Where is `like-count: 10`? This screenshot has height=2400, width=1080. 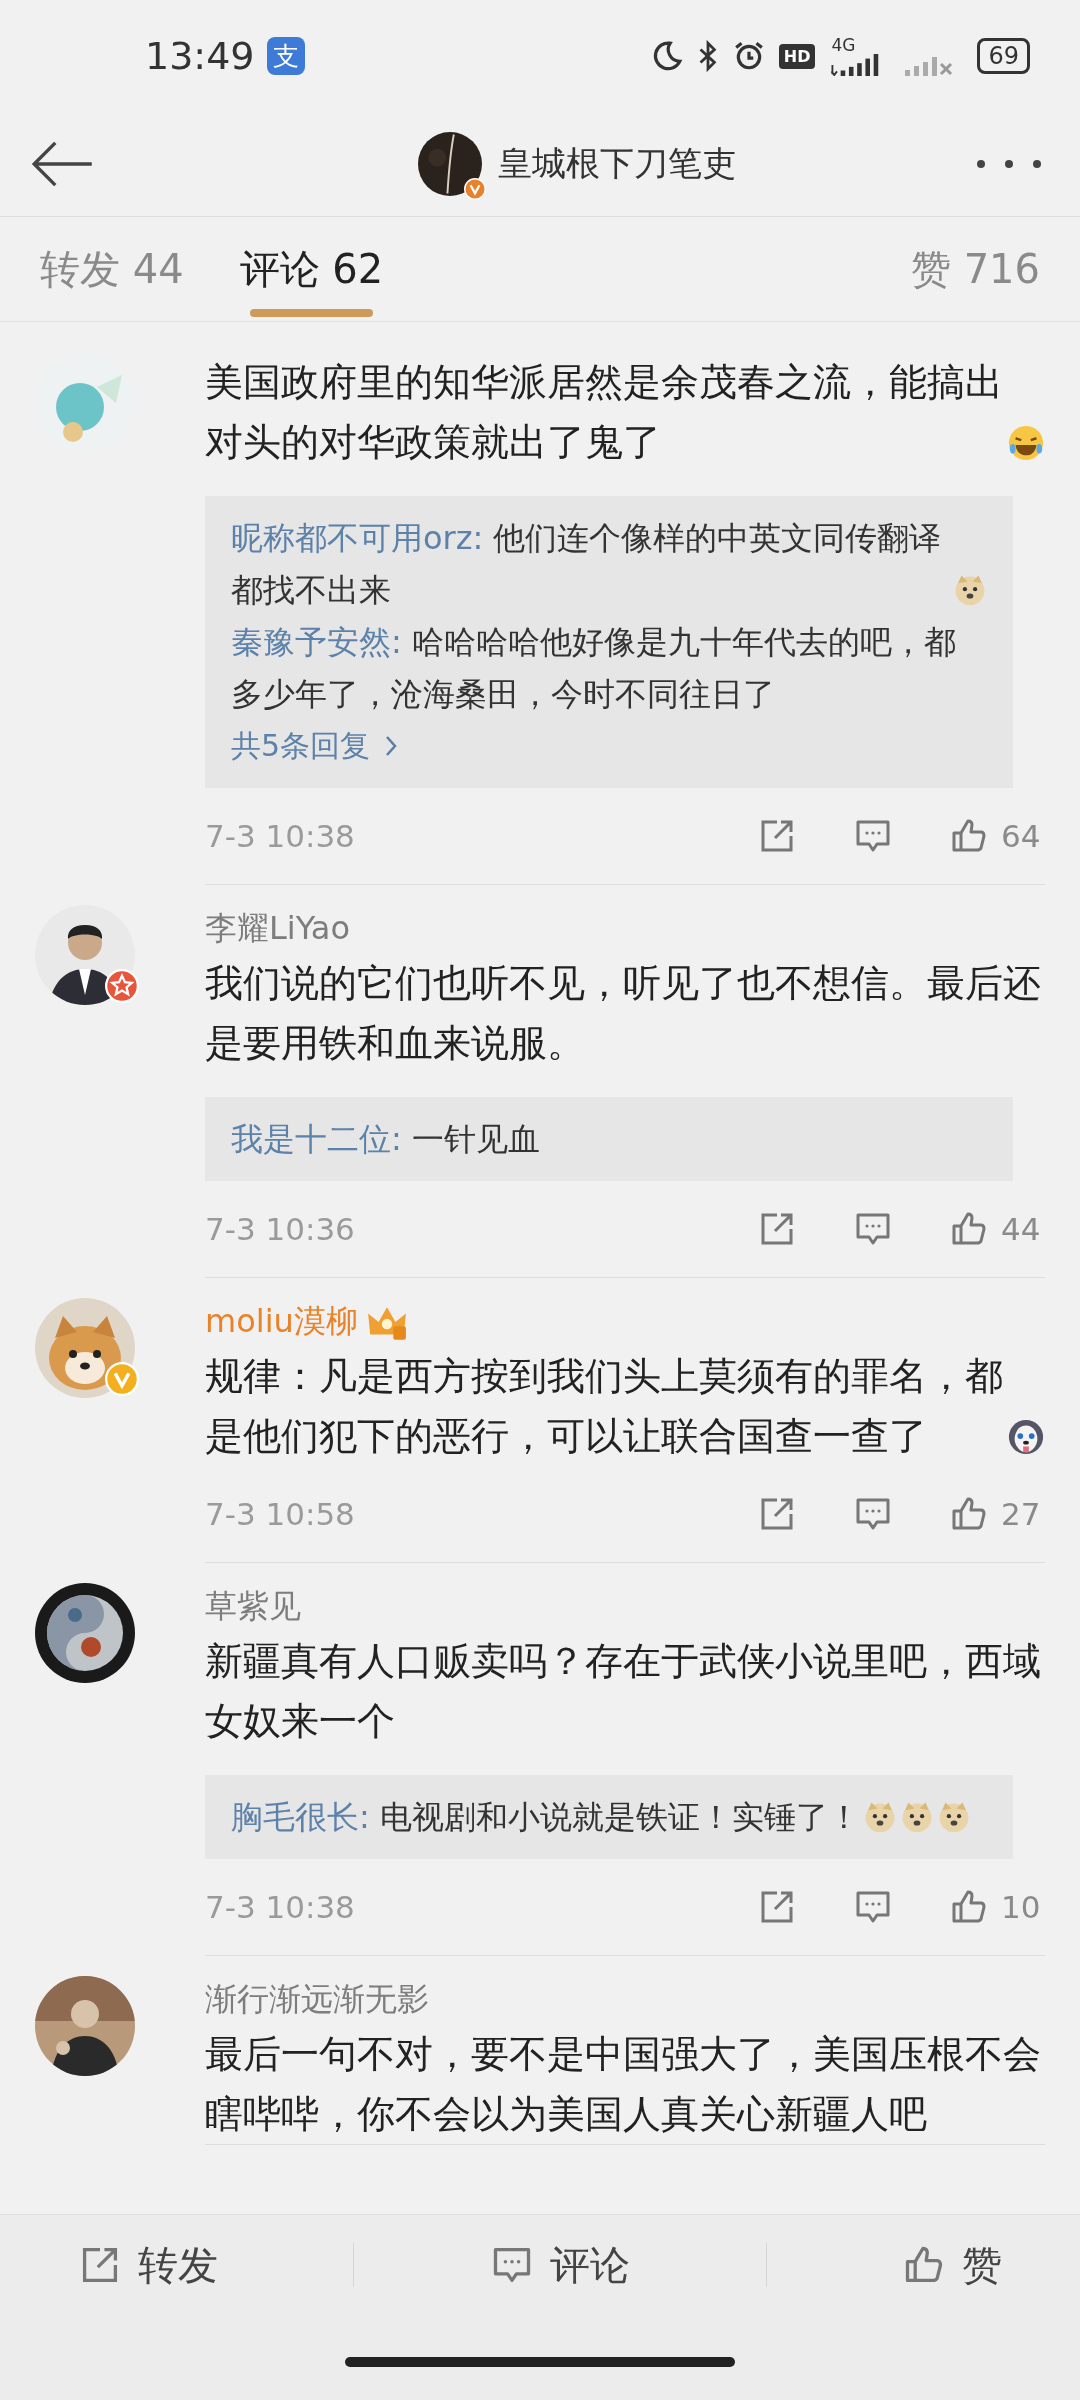 like-count: 10 is located at coordinates (1021, 1907).